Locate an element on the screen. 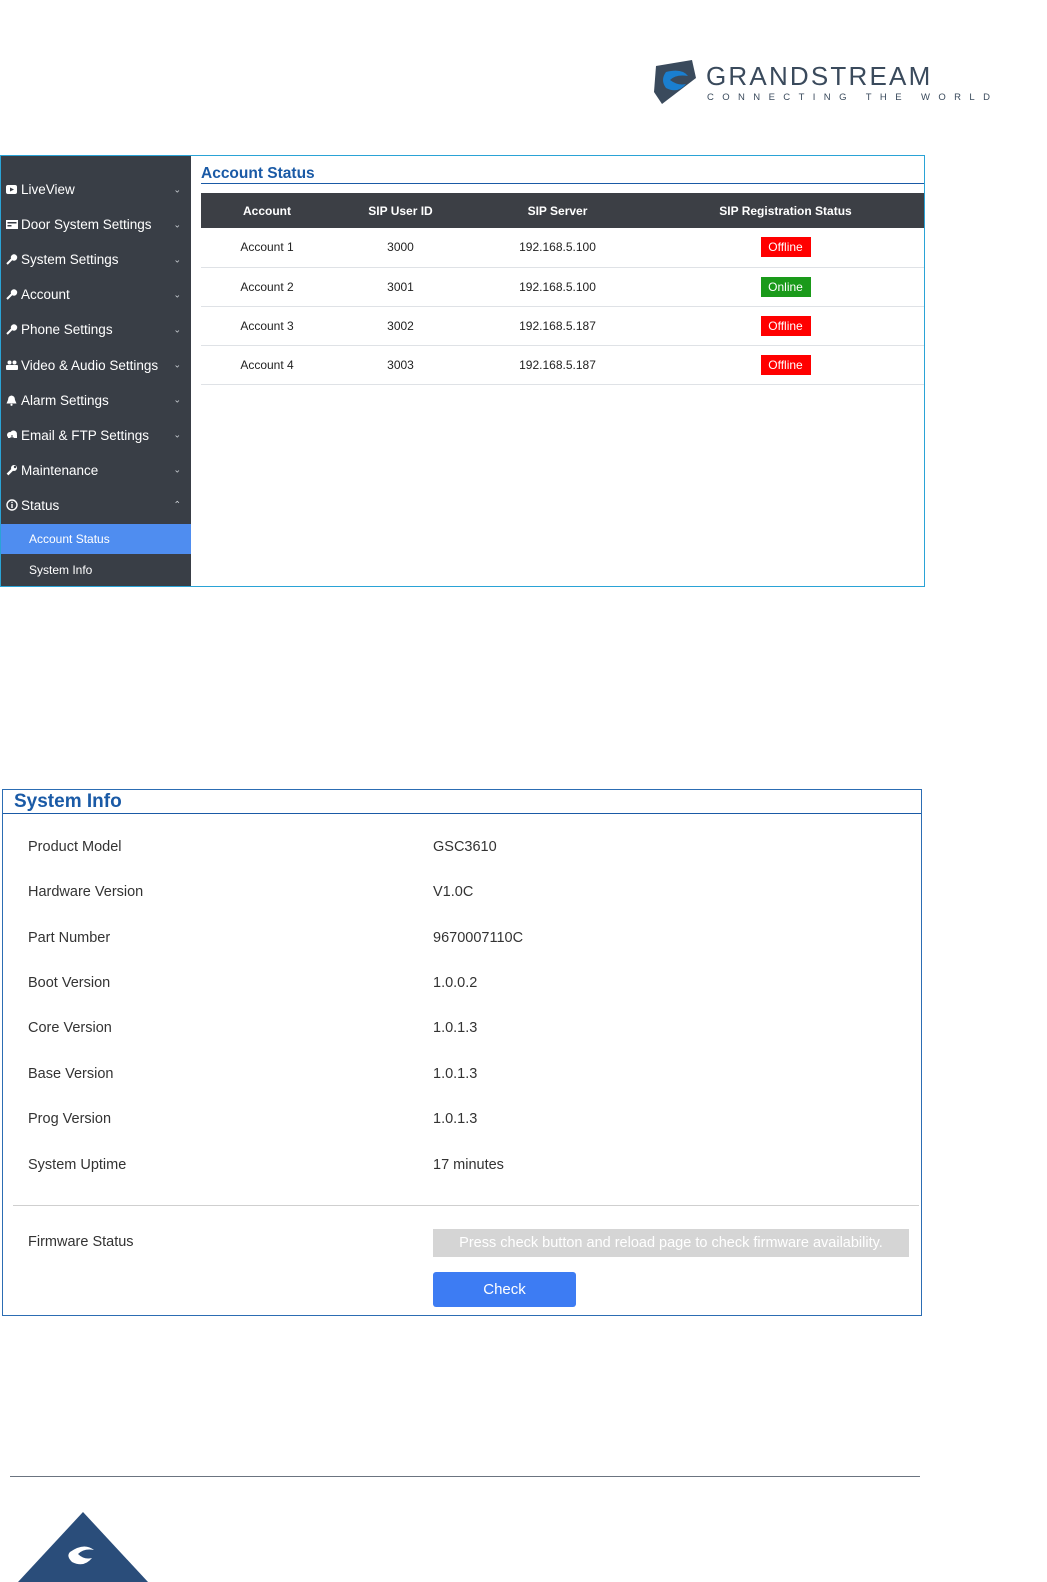 This screenshot has height=1582, width=1047. users-icon is located at coordinates (11, 365).